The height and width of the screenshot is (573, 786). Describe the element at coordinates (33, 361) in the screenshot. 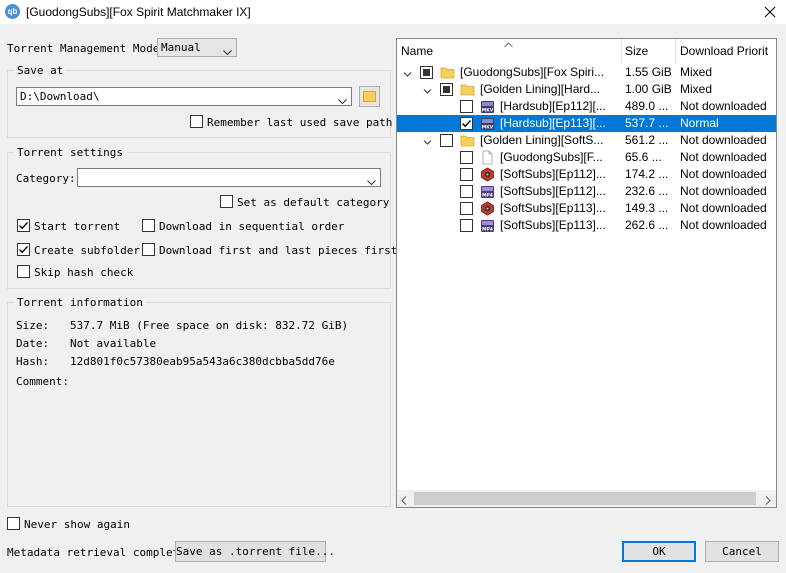

I see `hash-label: Hash:` at that location.